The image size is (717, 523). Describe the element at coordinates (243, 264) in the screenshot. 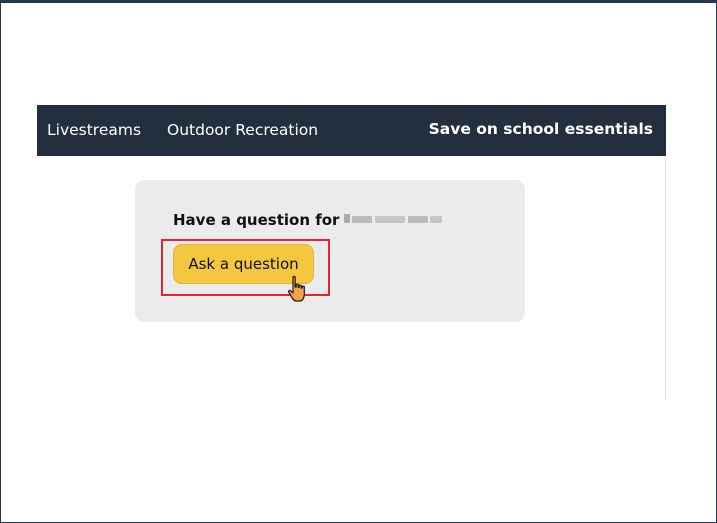

I see `ask-a-question-button: Ask a question` at that location.